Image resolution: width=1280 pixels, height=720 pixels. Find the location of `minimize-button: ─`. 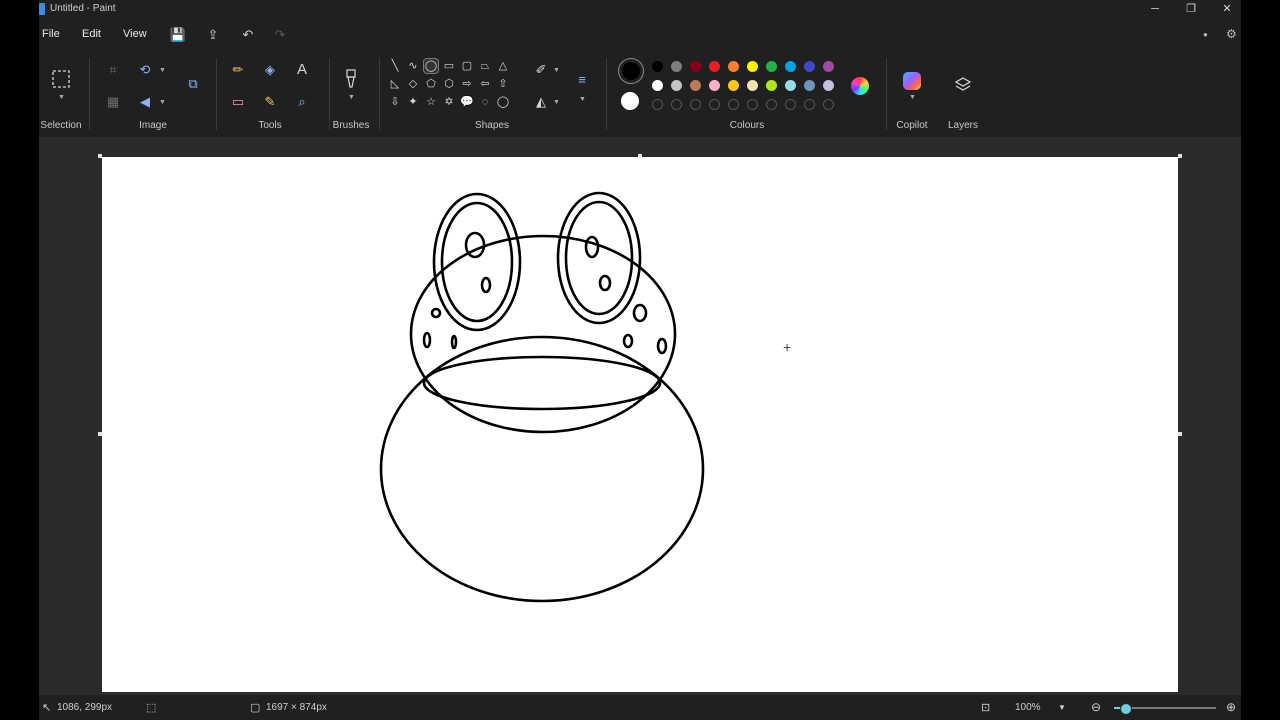

minimize-button: ─ is located at coordinates (1155, 9).